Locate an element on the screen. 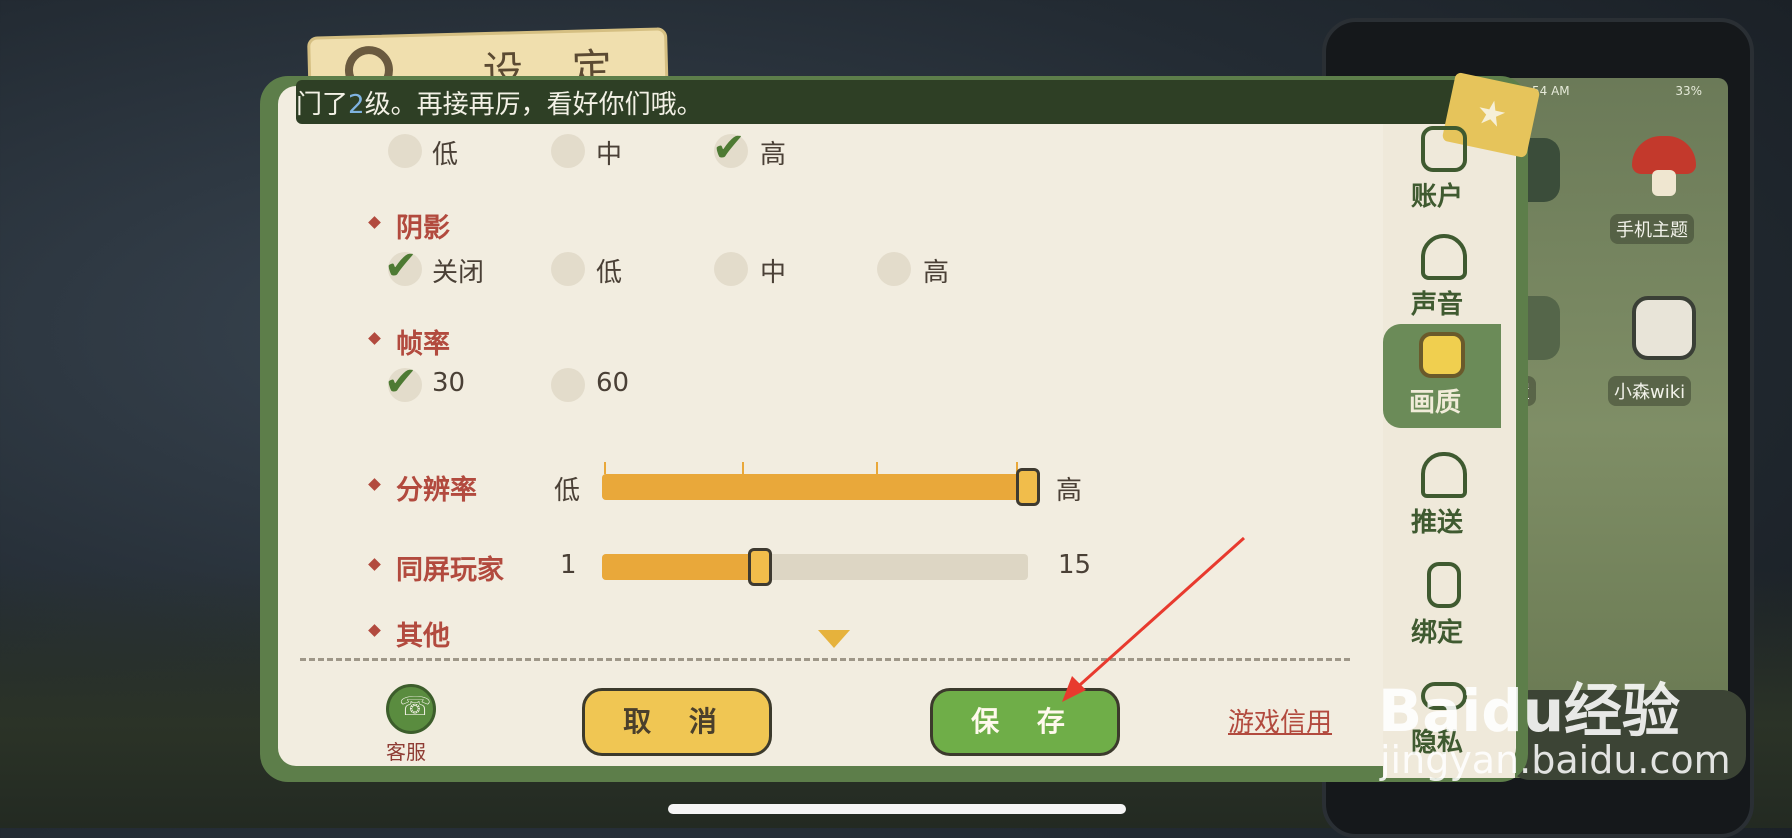 The image size is (1792, 838). tab-quality: 画质 is located at coordinates (1442, 376).